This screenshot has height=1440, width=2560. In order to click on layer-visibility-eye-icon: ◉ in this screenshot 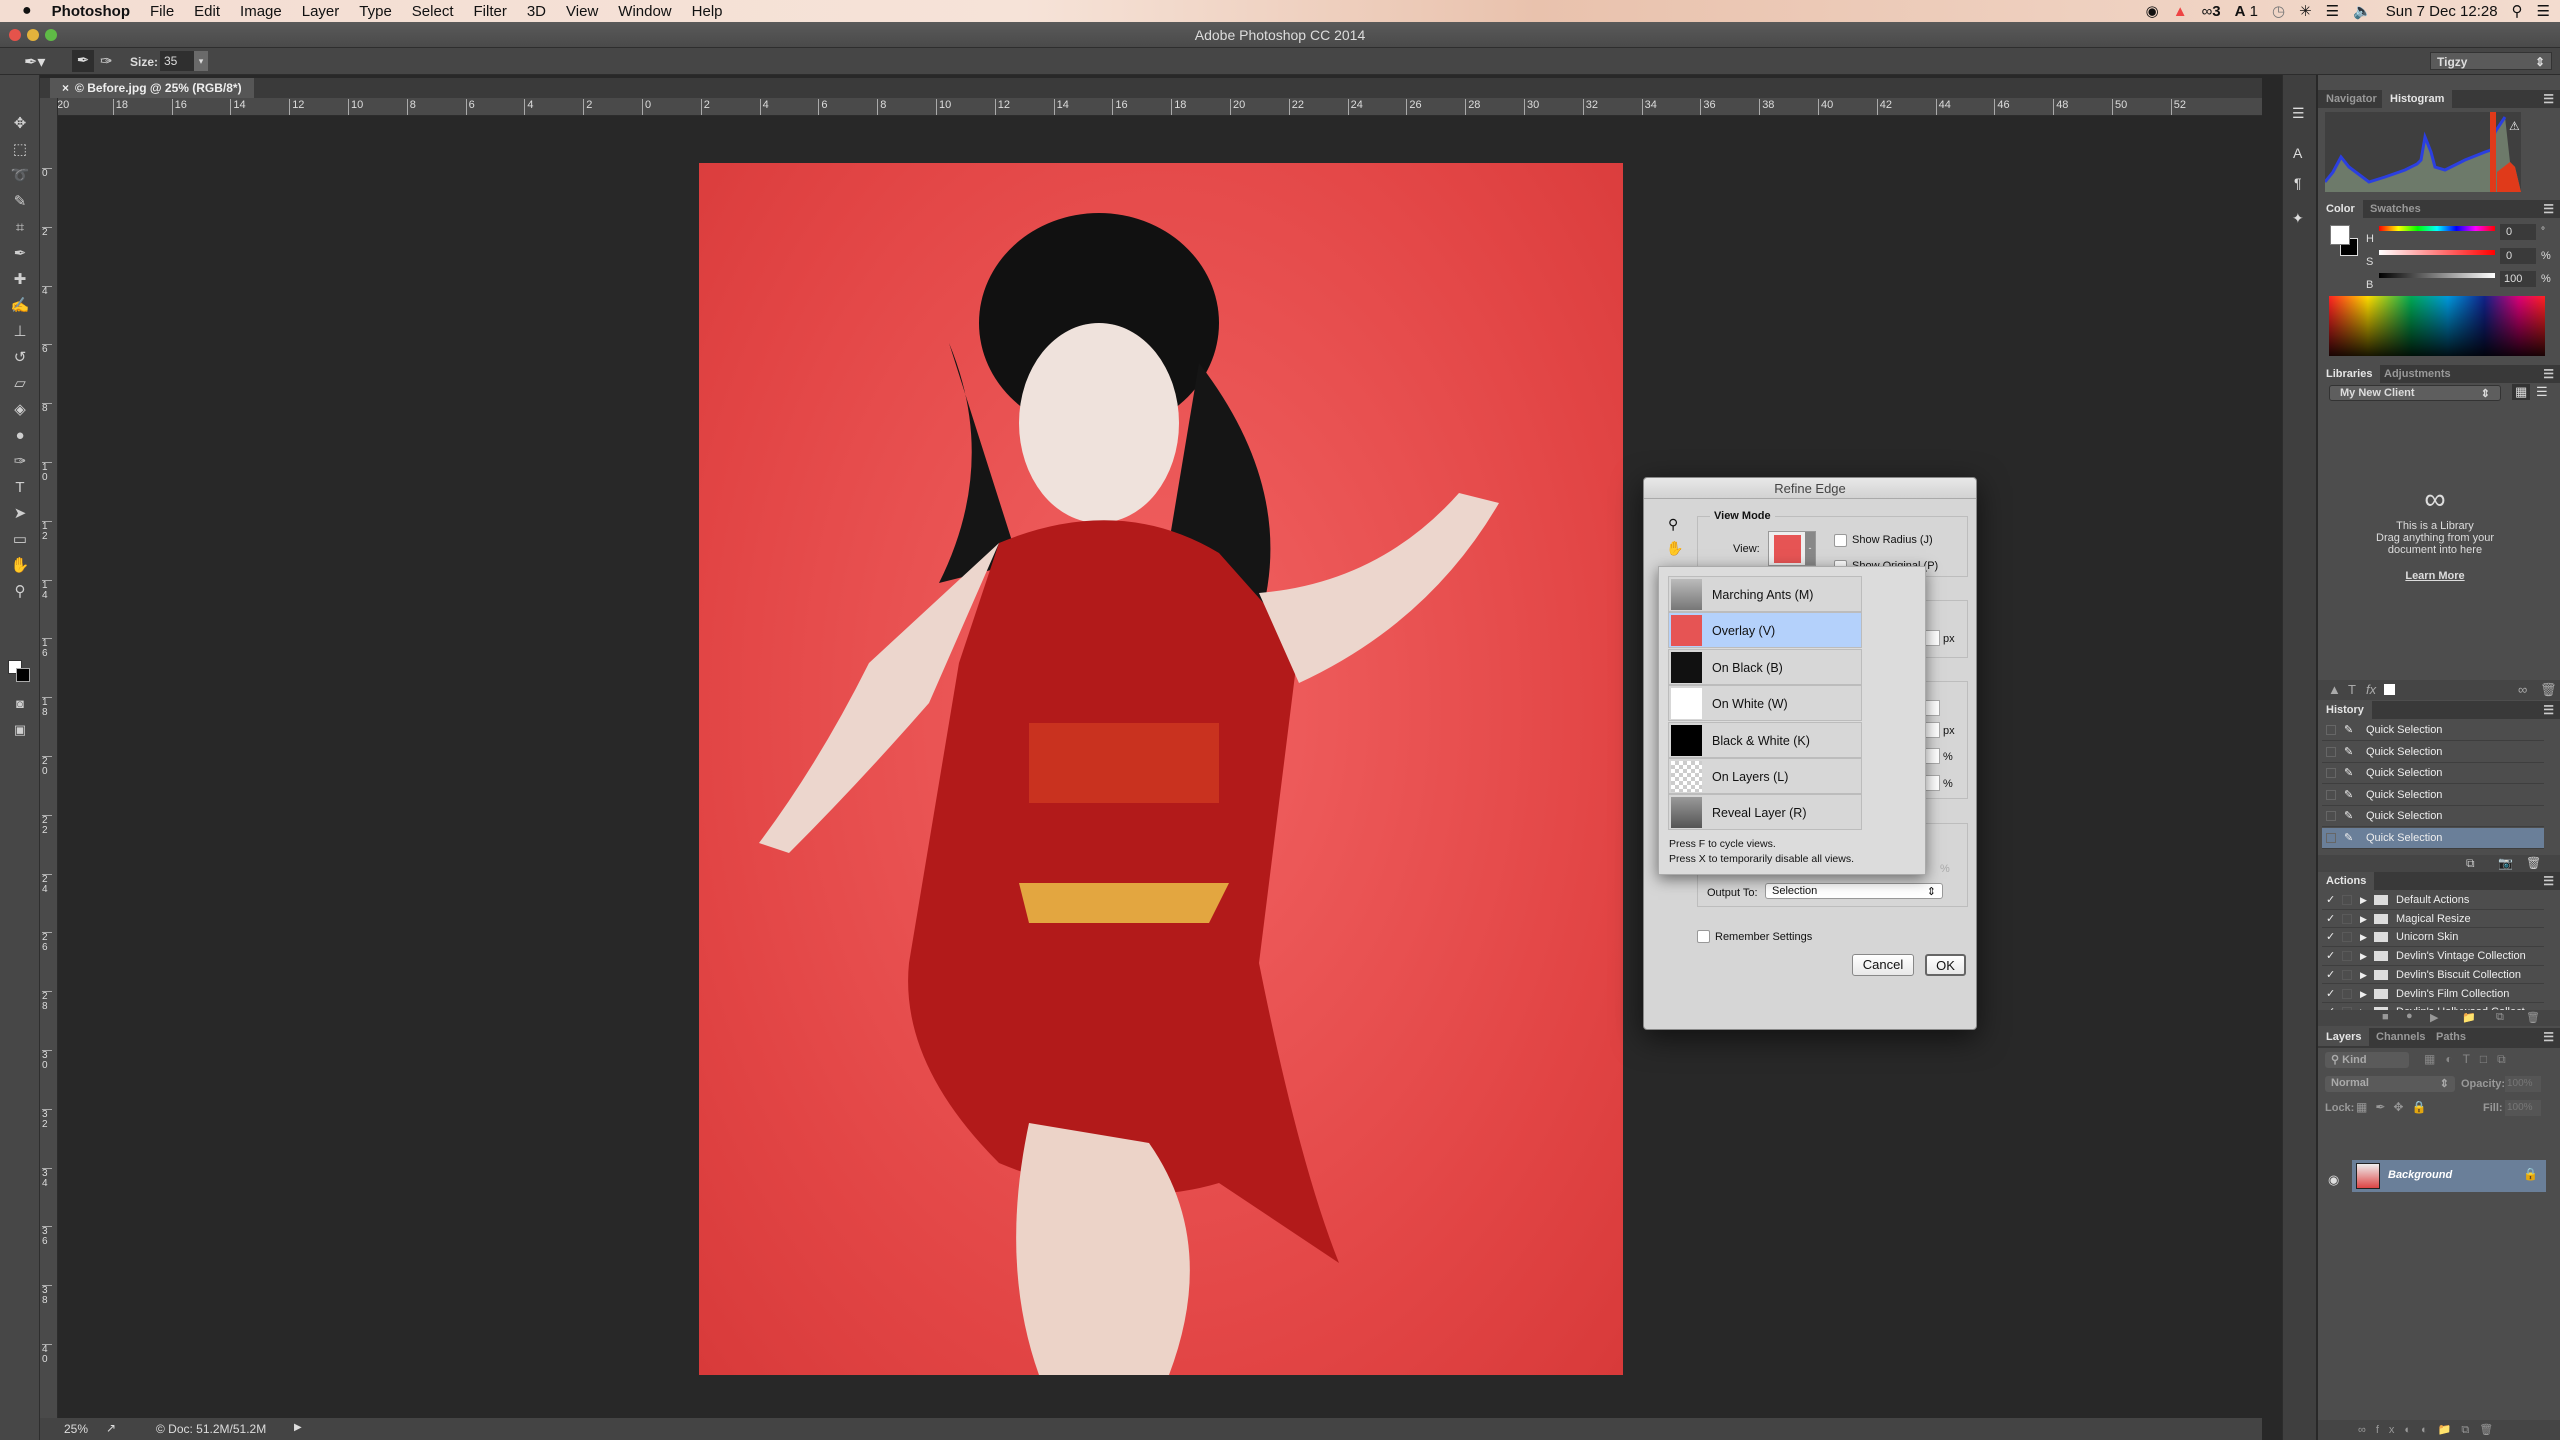, I will do `click(2333, 1180)`.